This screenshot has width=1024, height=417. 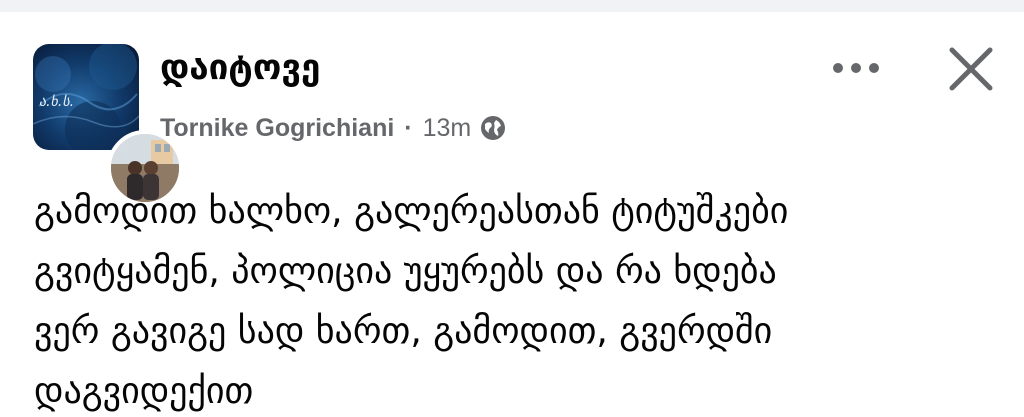 I want to click on group-avatar-logo-text: ა.ხ.ს., so click(x=56, y=102).